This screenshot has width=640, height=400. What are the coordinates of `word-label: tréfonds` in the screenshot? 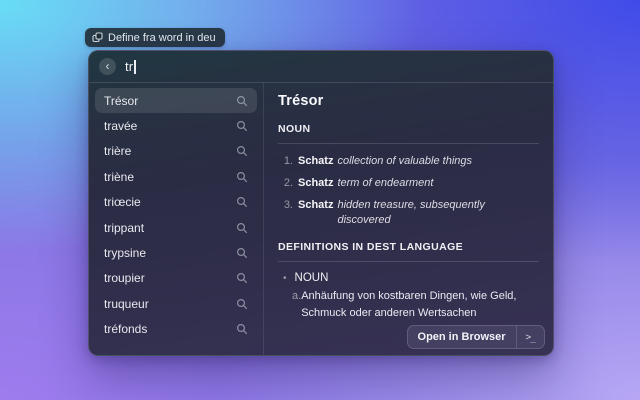 It's located at (126, 329).